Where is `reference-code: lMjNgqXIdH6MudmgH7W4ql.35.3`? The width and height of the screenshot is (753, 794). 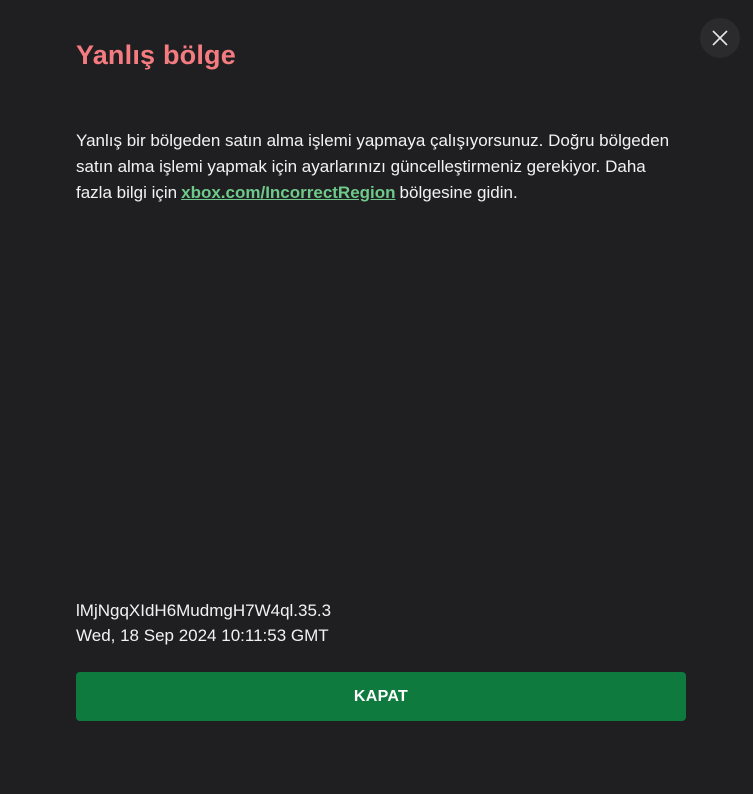
reference-code: lMjNgqXIdH6MudmgH7W4ql.35.3 is located at coordinates (204, 610).